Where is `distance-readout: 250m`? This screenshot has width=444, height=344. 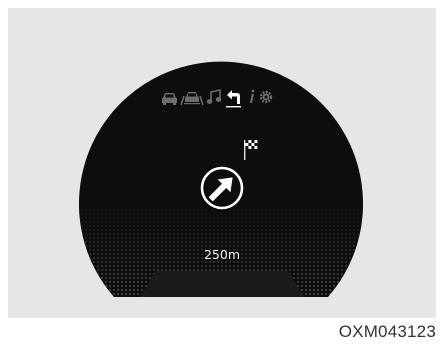 distance-readout: 250m is located at coordinates (222, 254).